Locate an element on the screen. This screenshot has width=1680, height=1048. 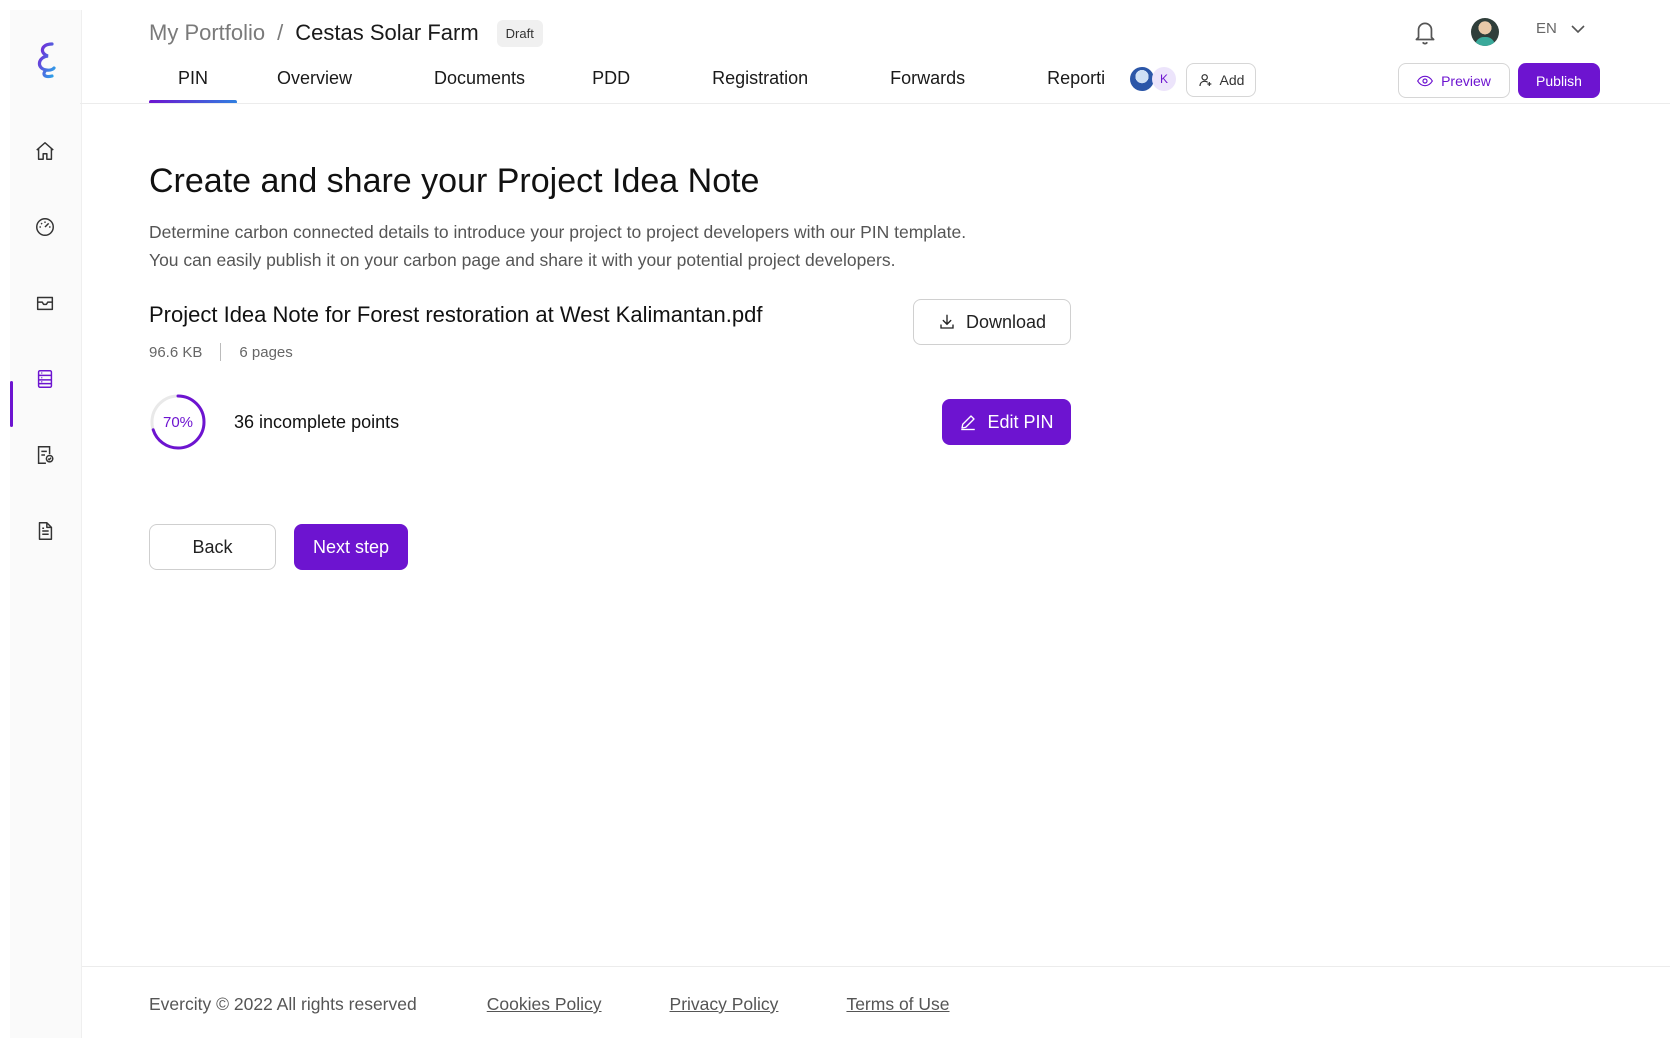
certificate-icon is located at coordinates (45, 455).